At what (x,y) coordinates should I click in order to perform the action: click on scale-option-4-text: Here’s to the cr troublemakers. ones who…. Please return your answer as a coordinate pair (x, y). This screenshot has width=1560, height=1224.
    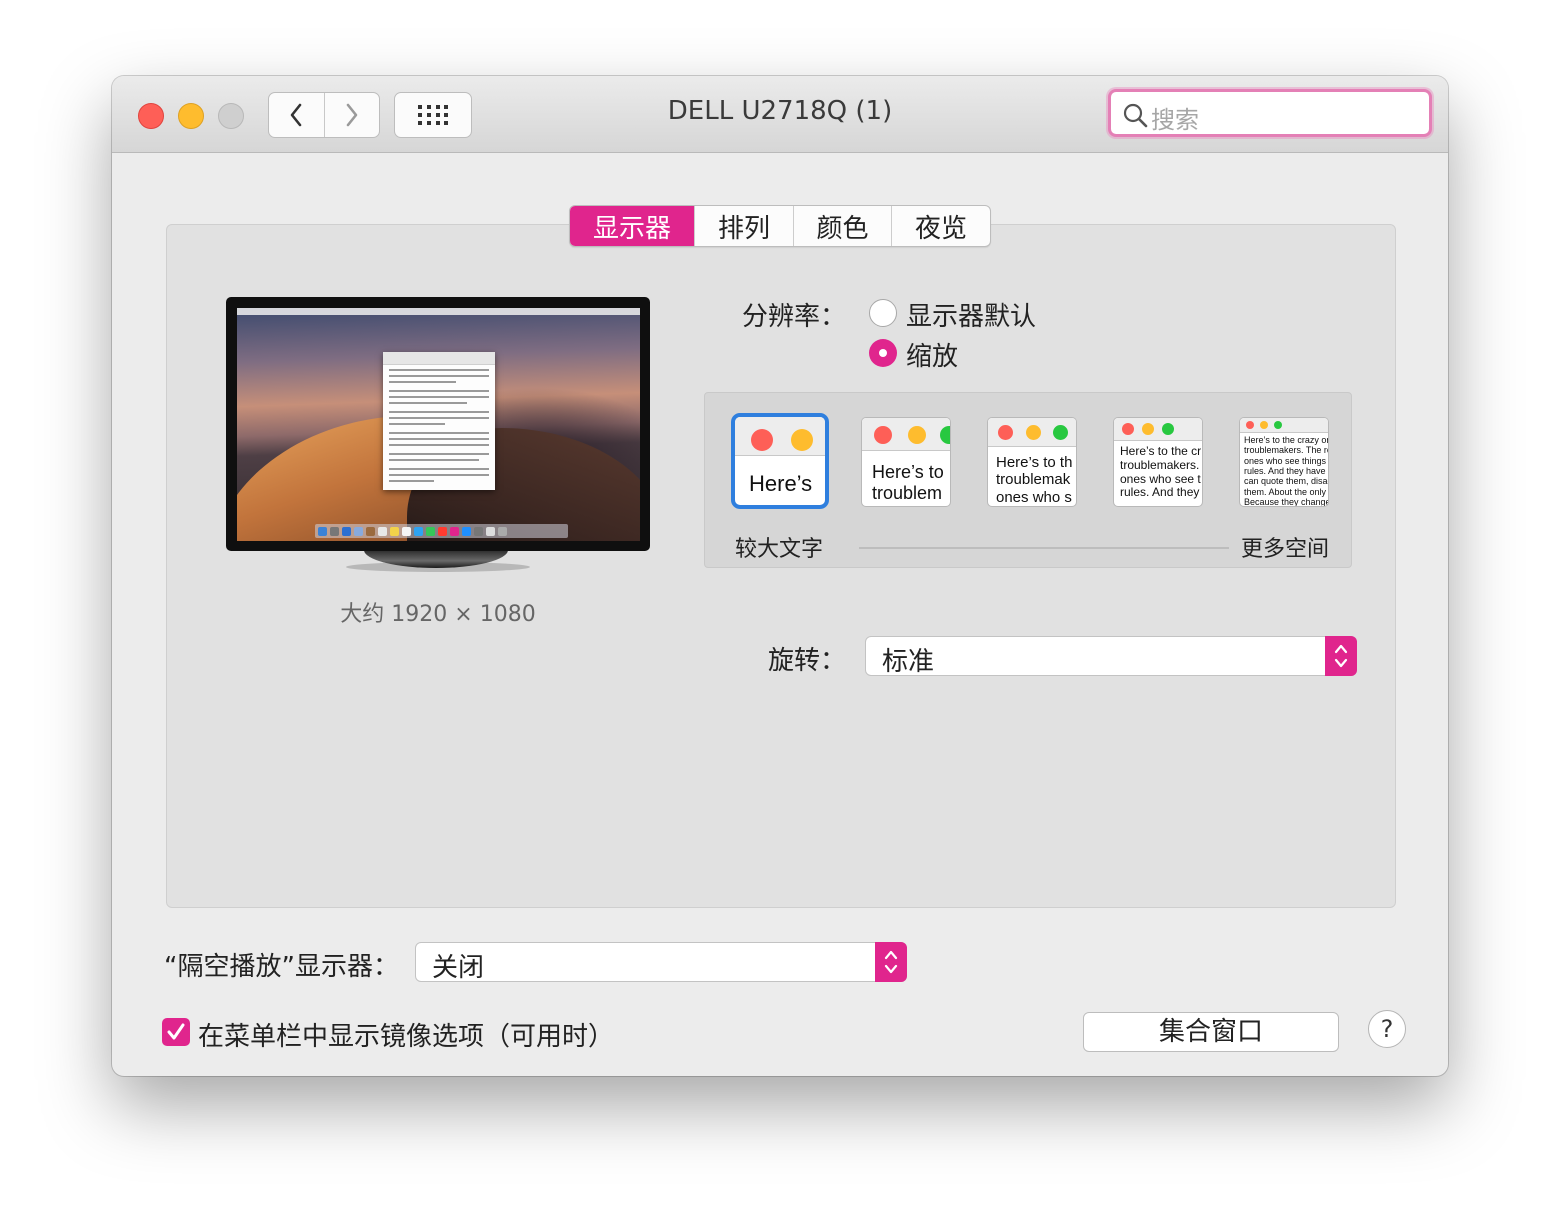
    Looking at the image, I should click on (1161, 472).